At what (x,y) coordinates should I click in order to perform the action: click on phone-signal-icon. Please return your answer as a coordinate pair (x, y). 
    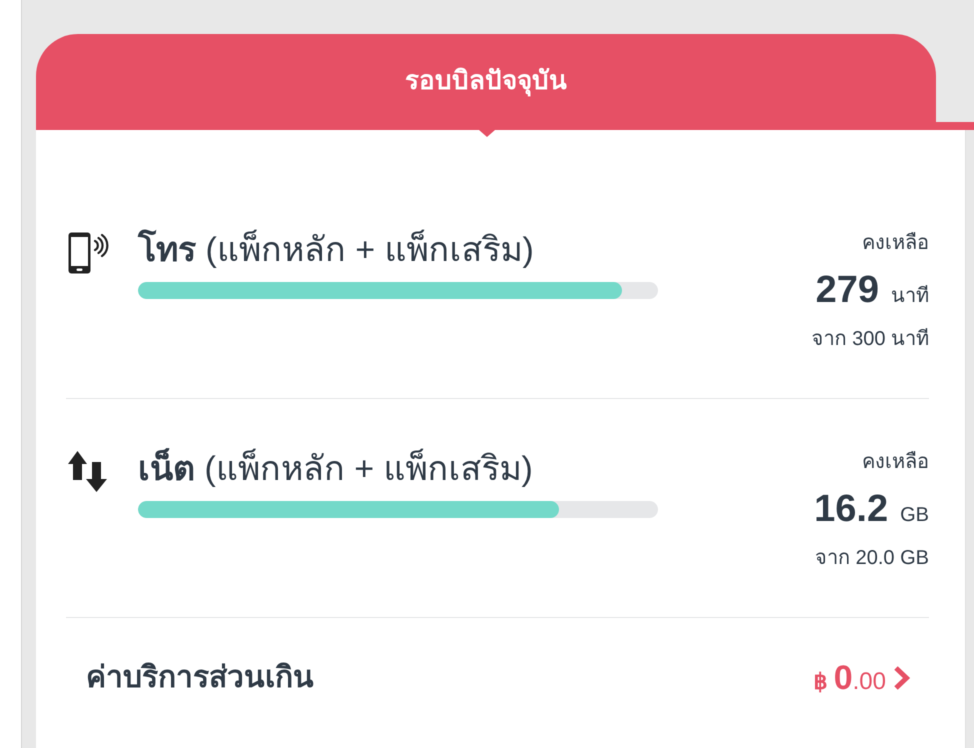
    Looking at the image, I should click on (88, 253).